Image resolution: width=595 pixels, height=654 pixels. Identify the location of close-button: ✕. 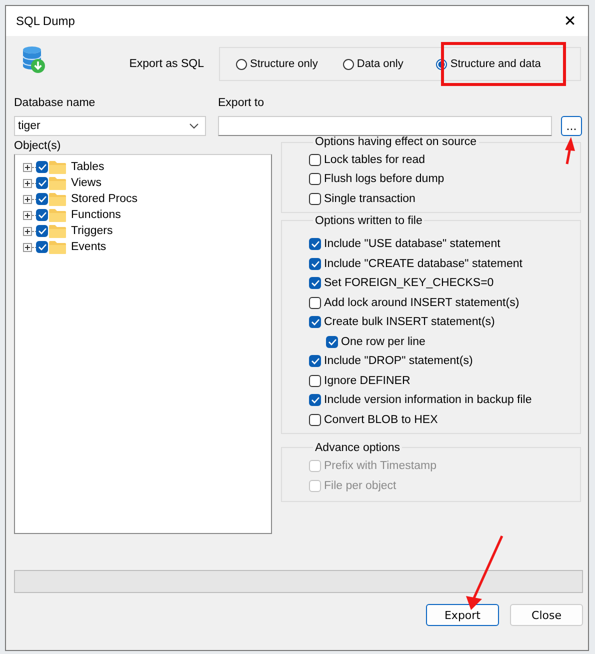
(570, 21).